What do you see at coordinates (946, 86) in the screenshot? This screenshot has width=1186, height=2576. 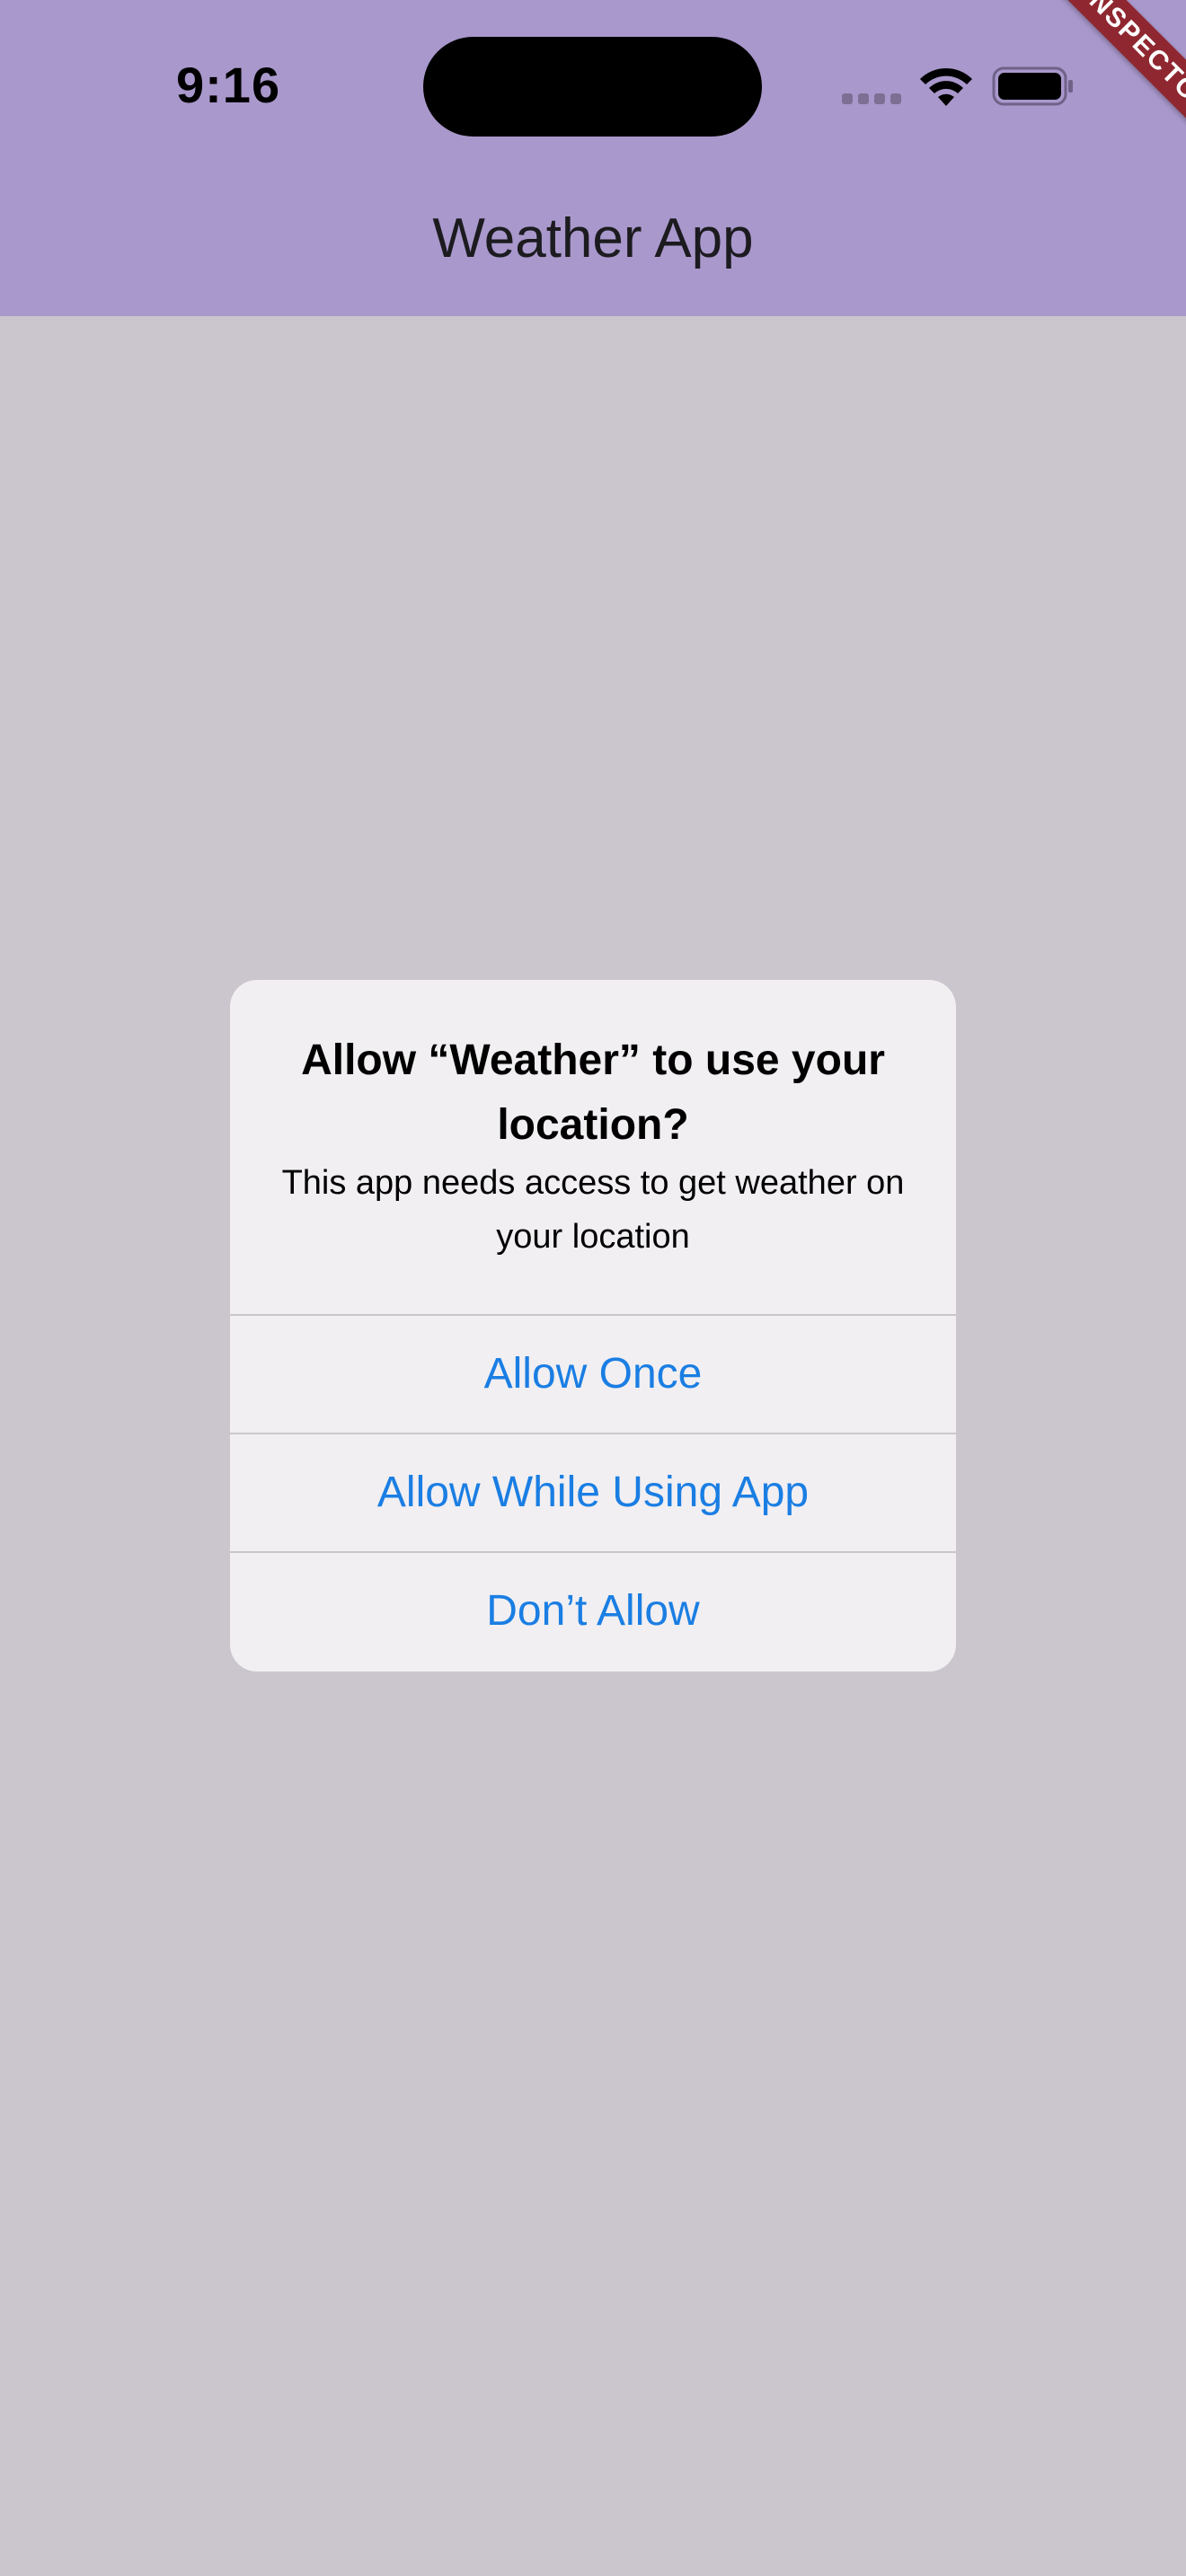 I see `wifi-icon` at bounding box center [946, 86].